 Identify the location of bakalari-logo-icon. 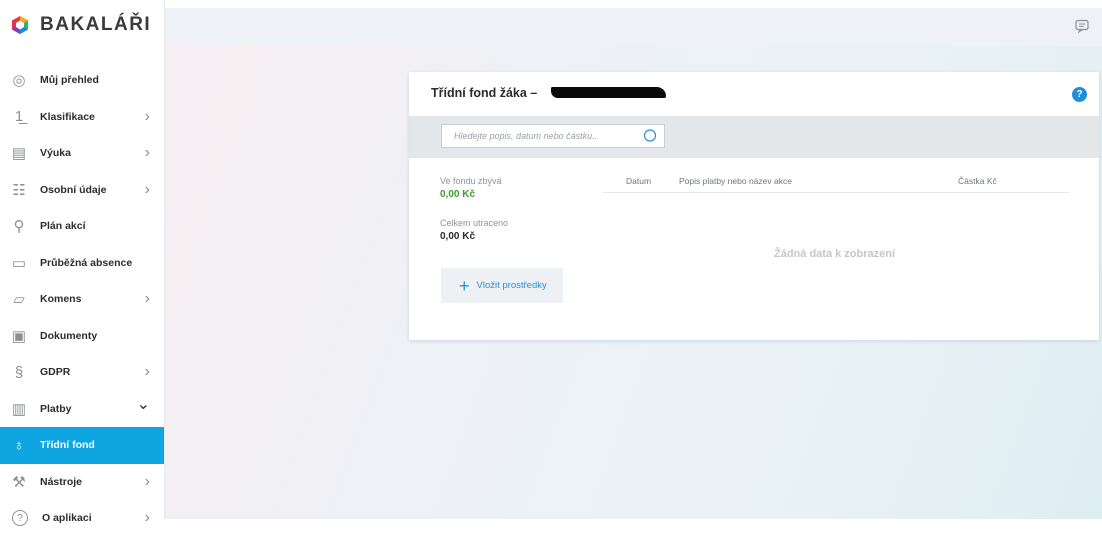
(20, 25).